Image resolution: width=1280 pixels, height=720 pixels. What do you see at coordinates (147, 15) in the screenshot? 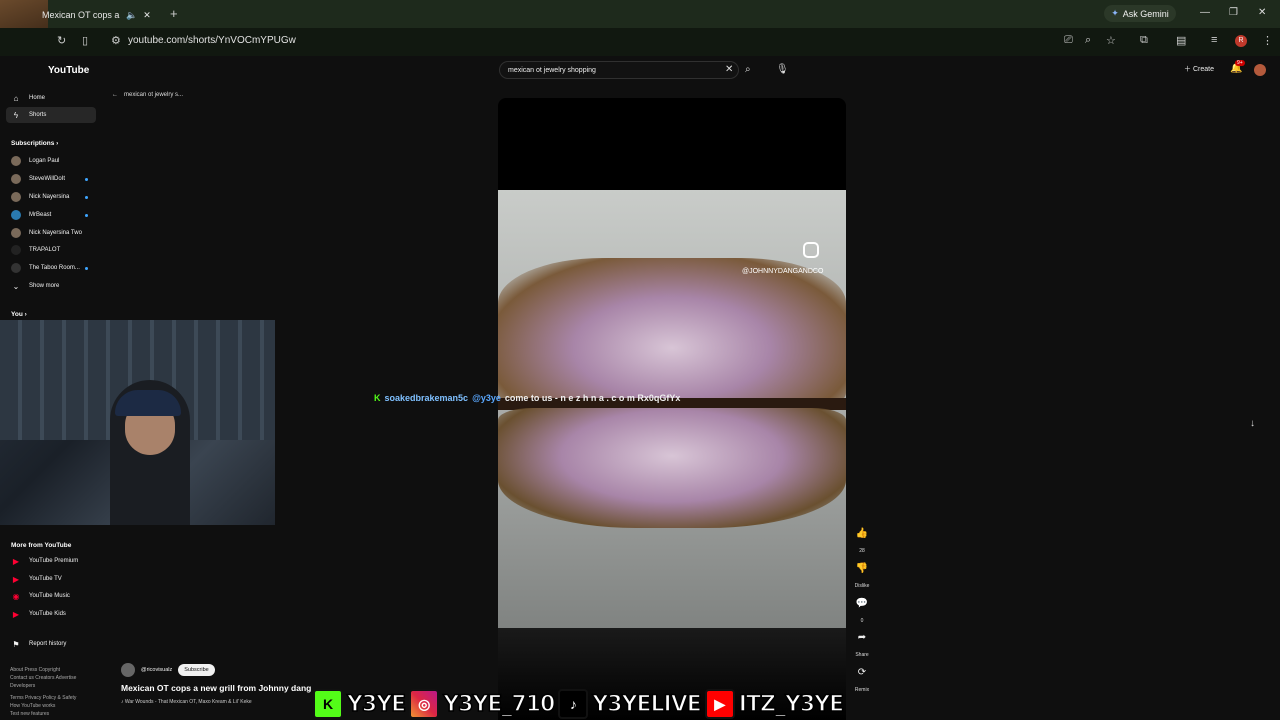
I see `close-tab-icon: ✕` at bounding box center [147, 15].